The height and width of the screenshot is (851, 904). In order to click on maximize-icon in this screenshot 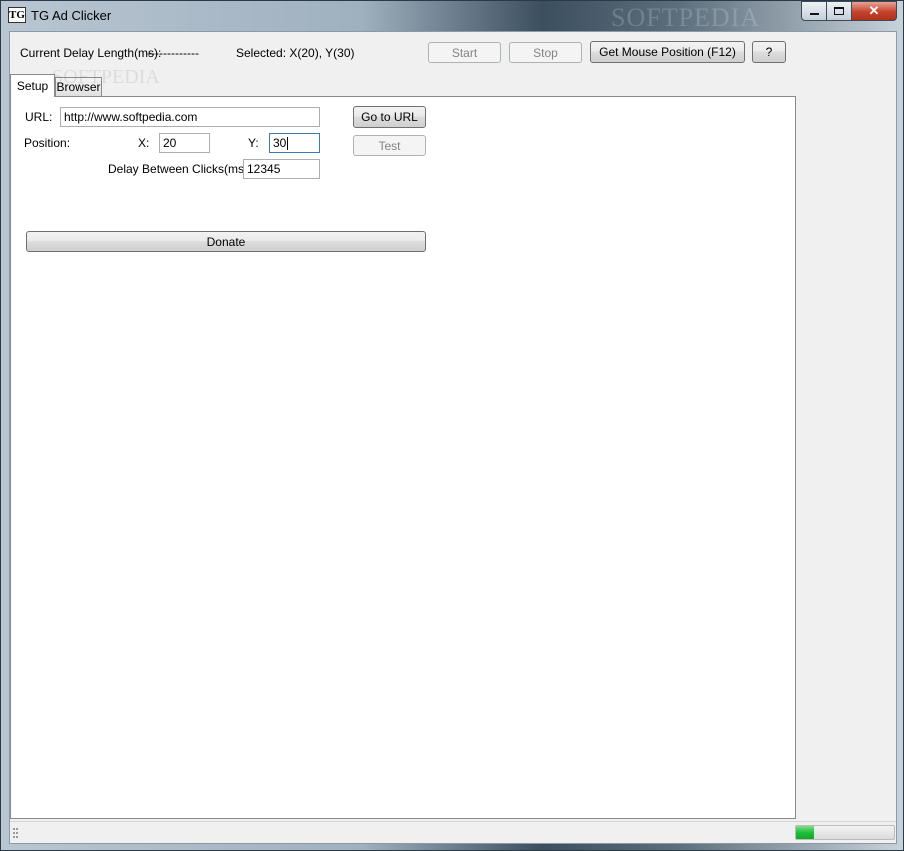, I will do `click(839, 11)`.